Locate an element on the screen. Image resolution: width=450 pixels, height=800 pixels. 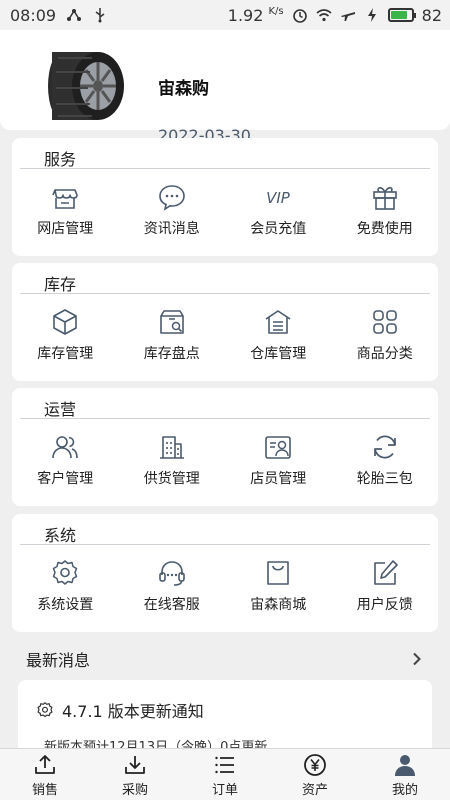
shopping-bag-icon is located at coordinates (278, 573).